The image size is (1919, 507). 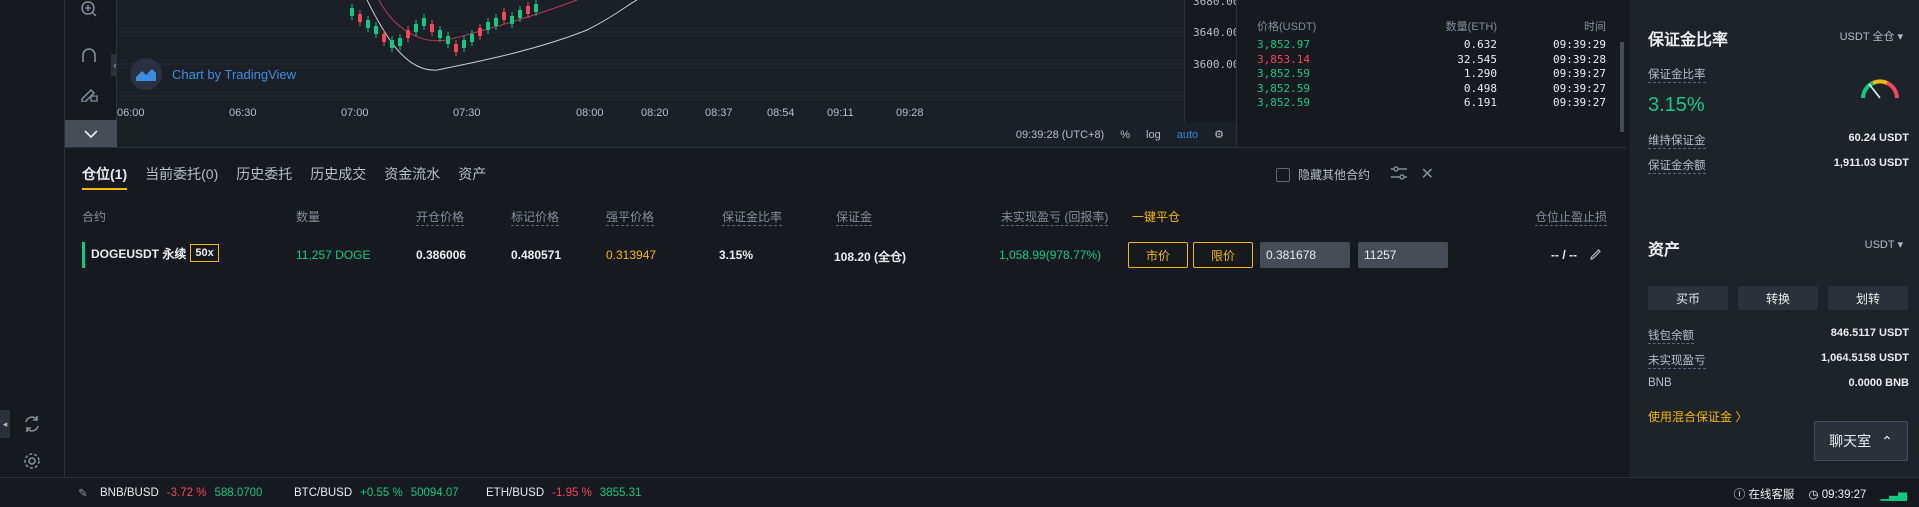 I want to click on chat-label: 聊天室, so click(x=1850, y=441).